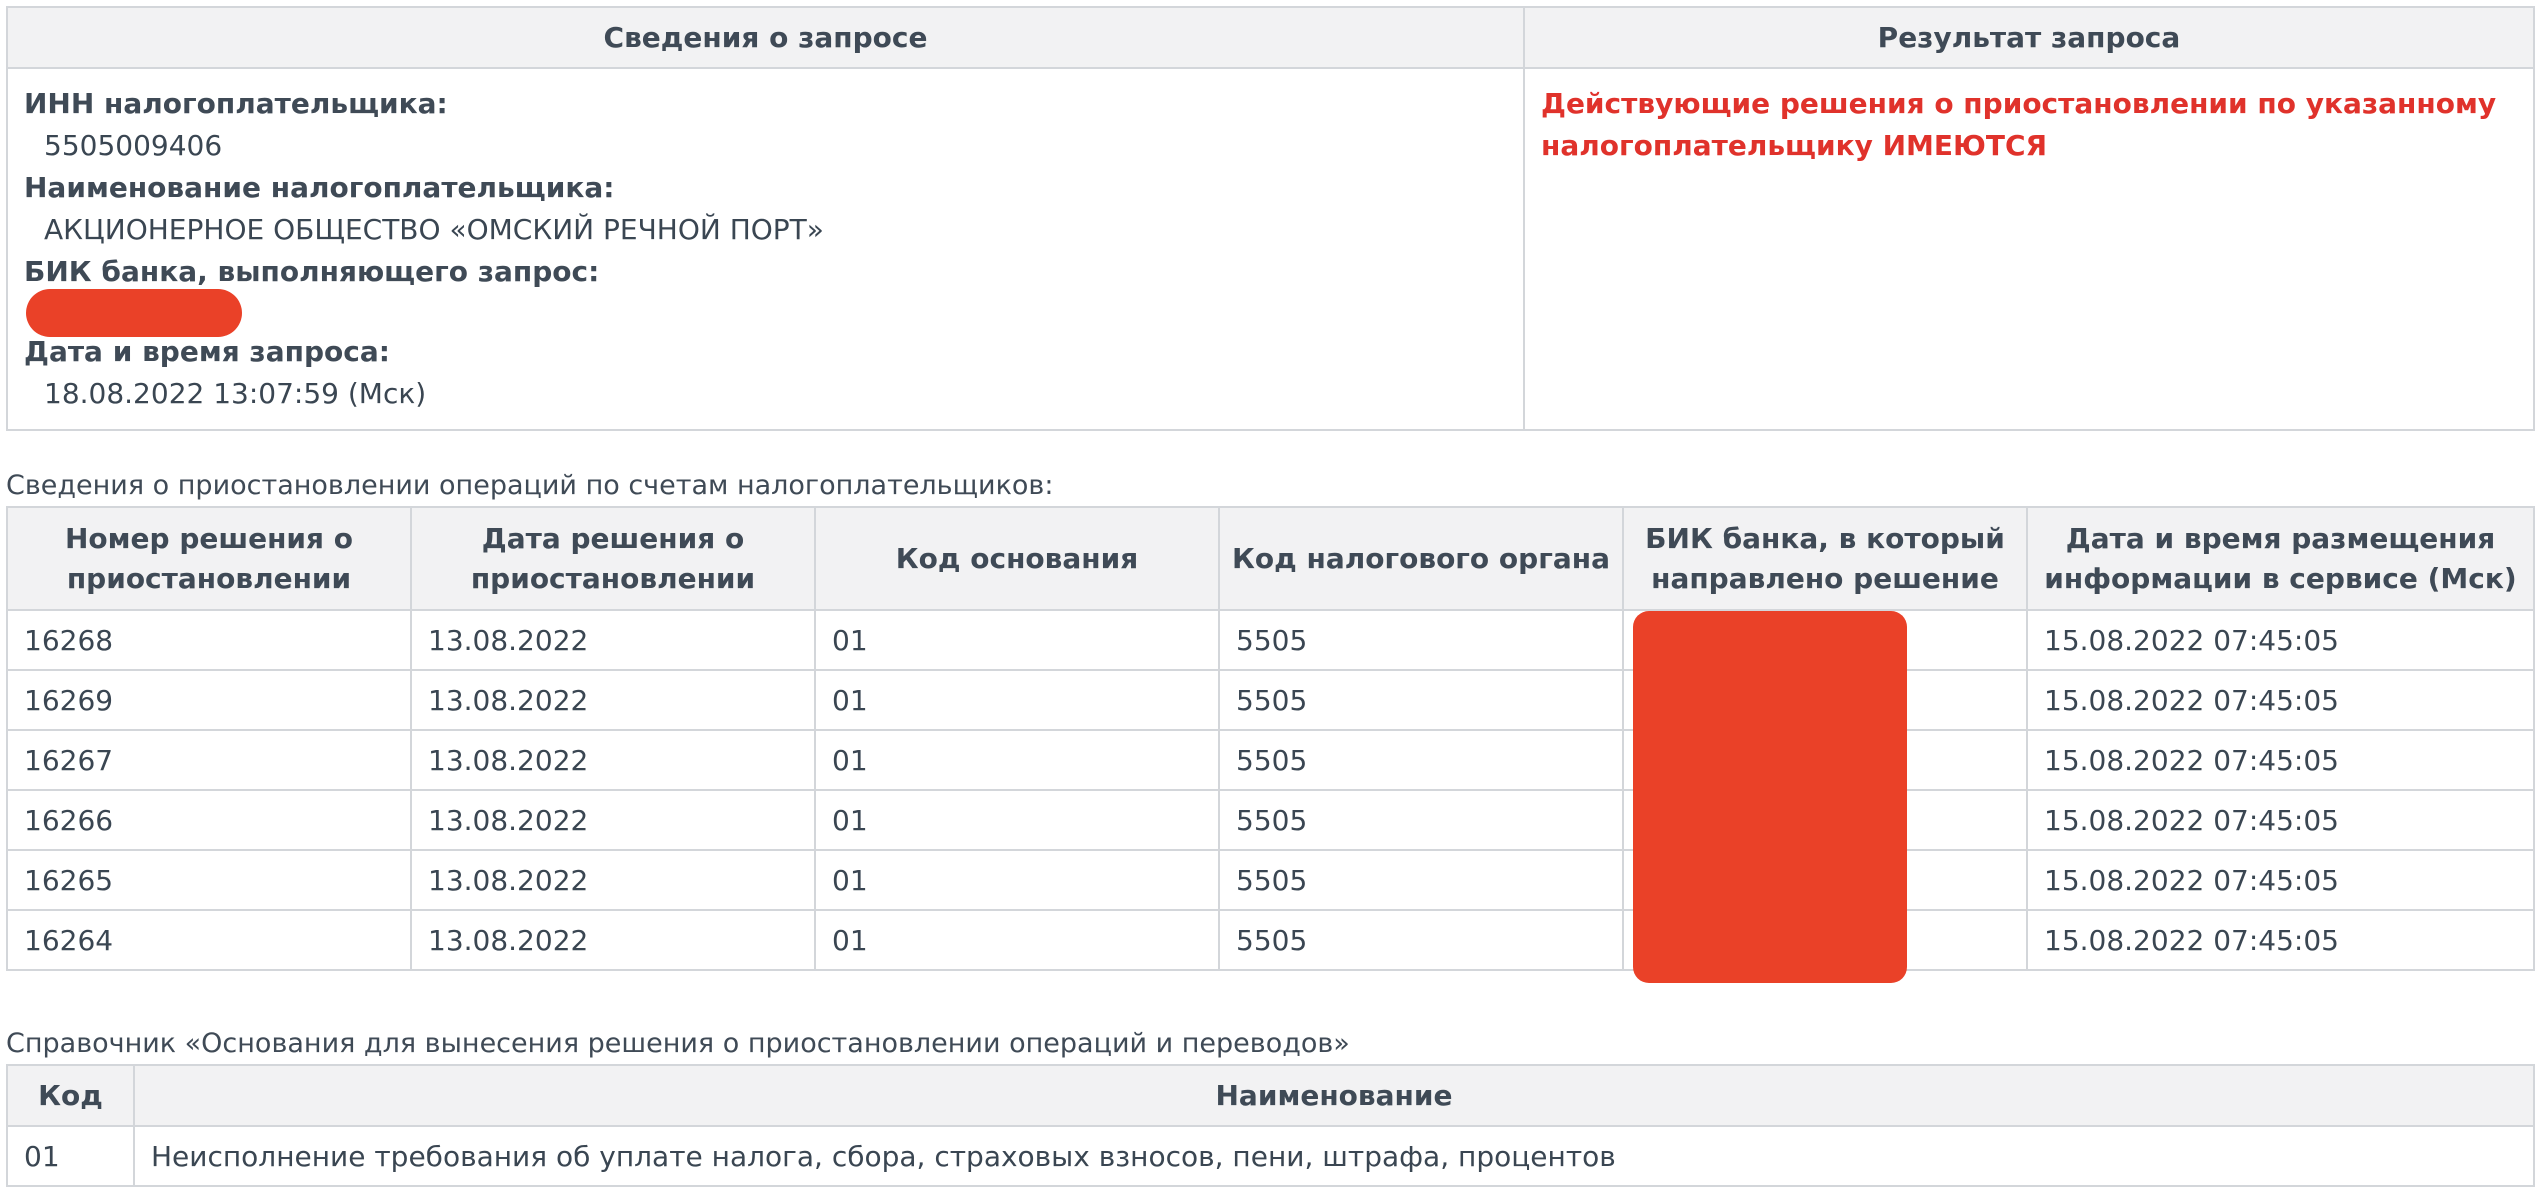 The width and height of the screenshot is (2538, 1188). I want to click on decision-number: 16265, so click(209, 880).